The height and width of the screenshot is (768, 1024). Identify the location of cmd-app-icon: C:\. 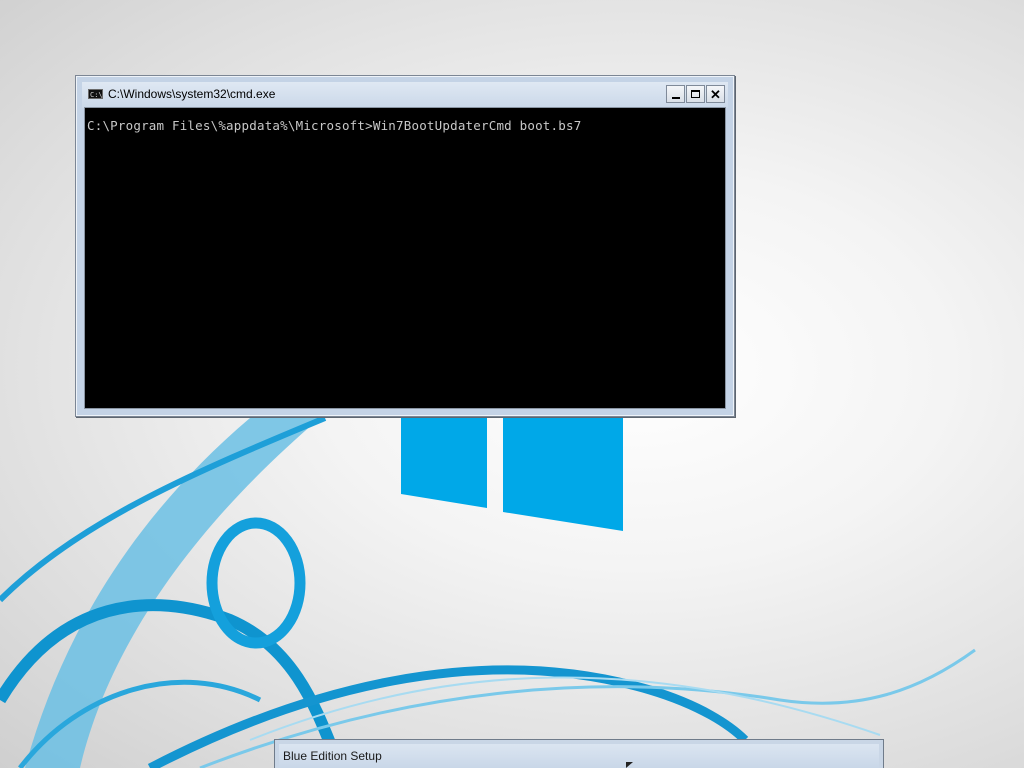
(95, 94).